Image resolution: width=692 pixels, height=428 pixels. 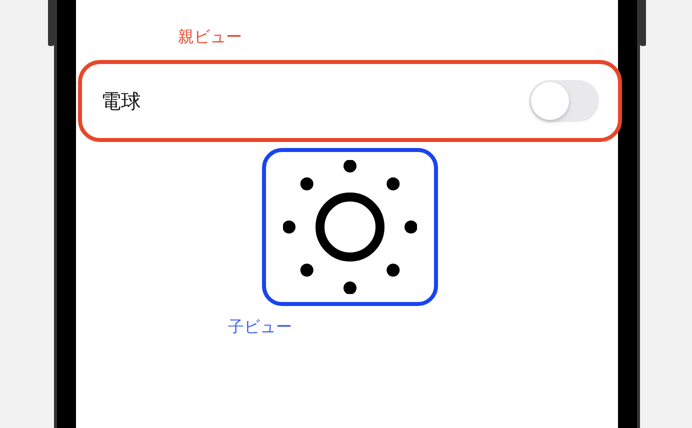 I want to click on row-title: 電球, so click(x=121, y=101).